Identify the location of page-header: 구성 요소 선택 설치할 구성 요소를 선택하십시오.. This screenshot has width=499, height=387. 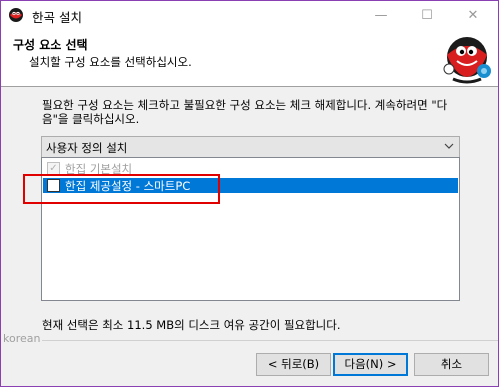
(249, 58).